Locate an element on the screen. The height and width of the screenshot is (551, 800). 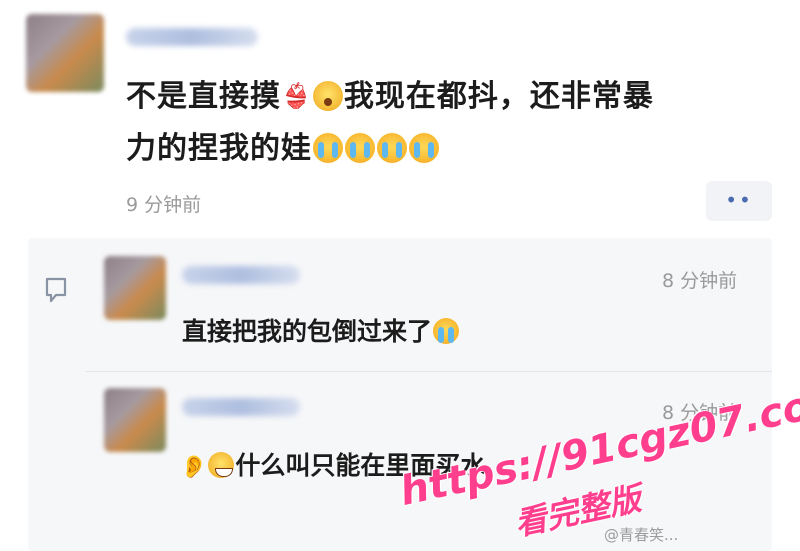
bikini-emoji-icon: 👙 is located at coordinates (296, 96).